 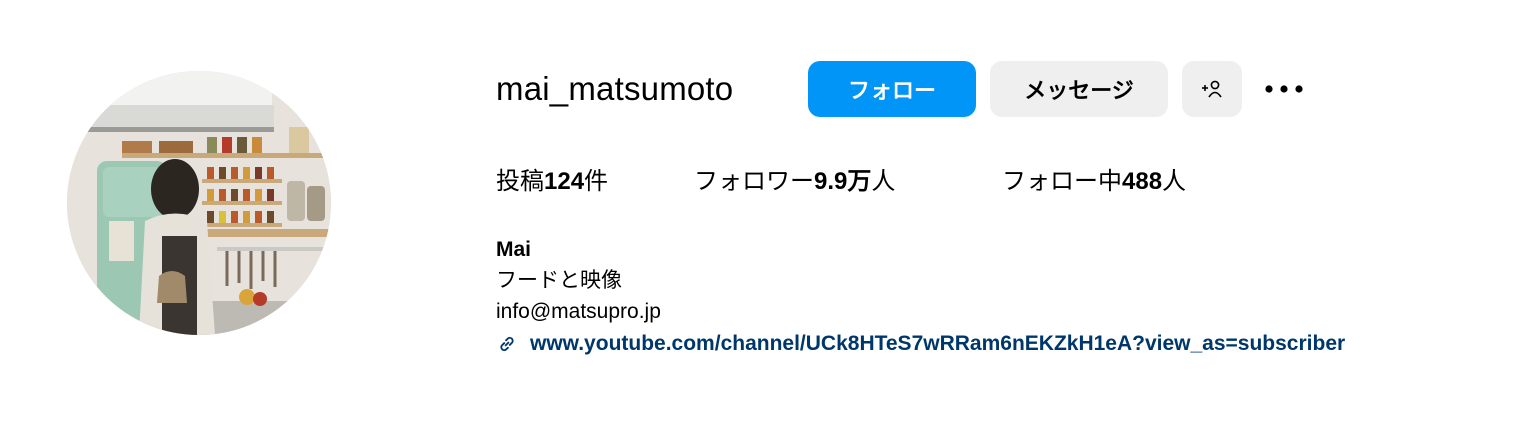 What do you see at coordinates (1062, 181) in the screenshot?
I see `stat-following-label: フォロー中` at bounding box center [1062, 181].